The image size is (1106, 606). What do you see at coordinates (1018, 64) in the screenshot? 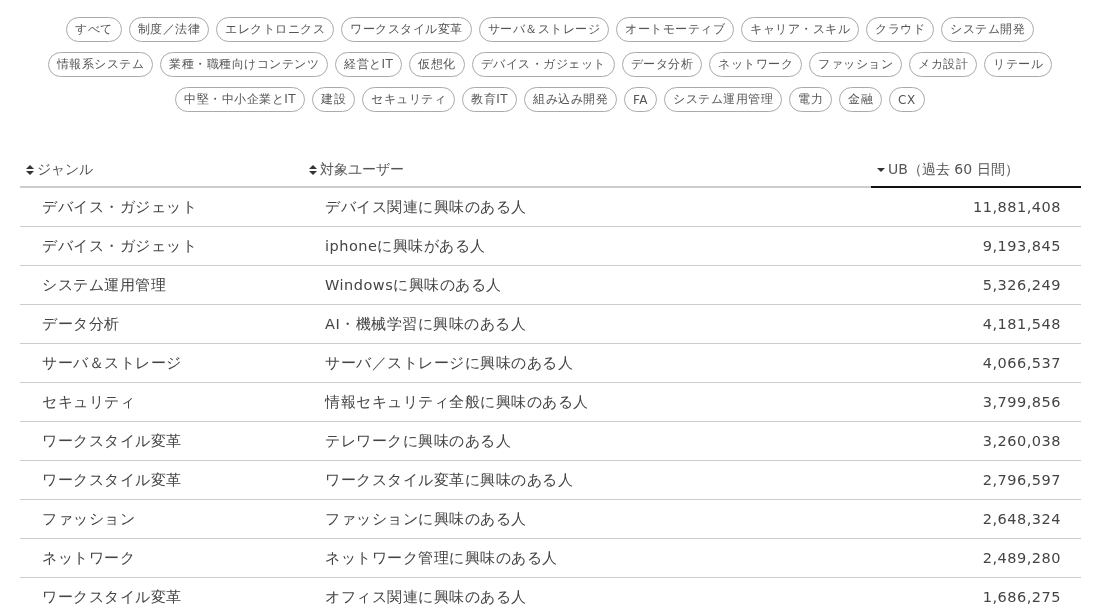
I see `genre-tag: リテール` at bounding box center [1018, 64].